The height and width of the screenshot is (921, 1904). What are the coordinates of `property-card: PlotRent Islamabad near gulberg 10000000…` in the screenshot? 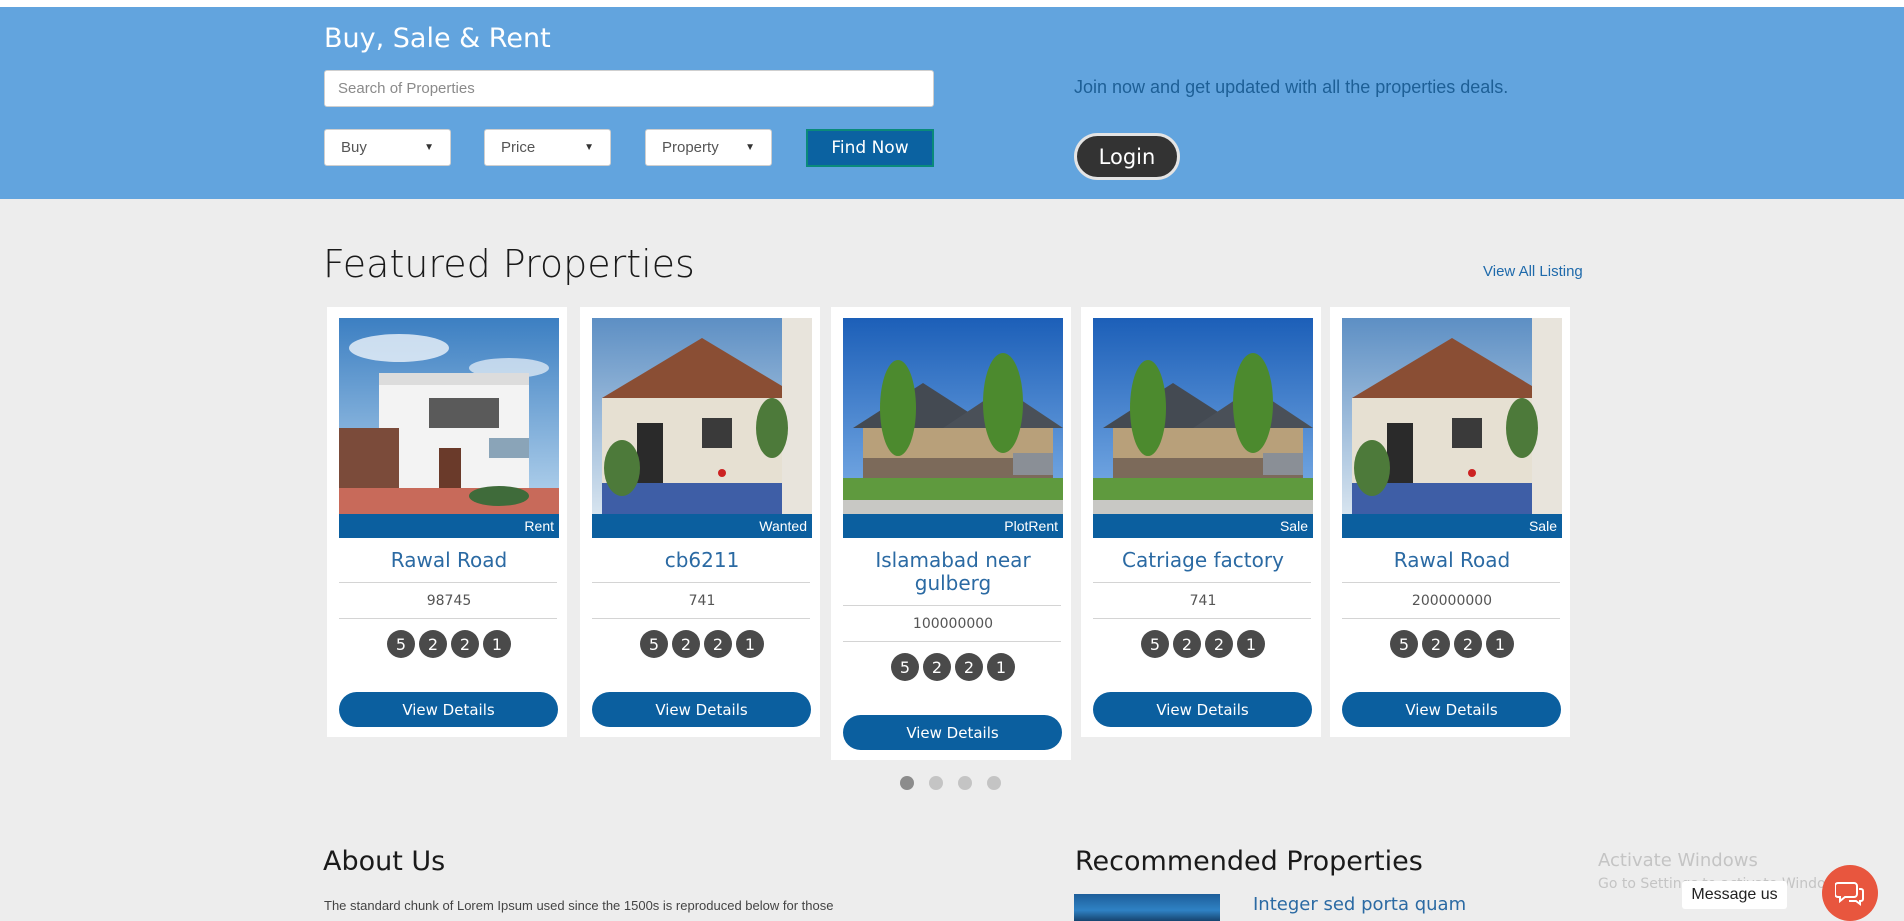 It's located at (951, 533).